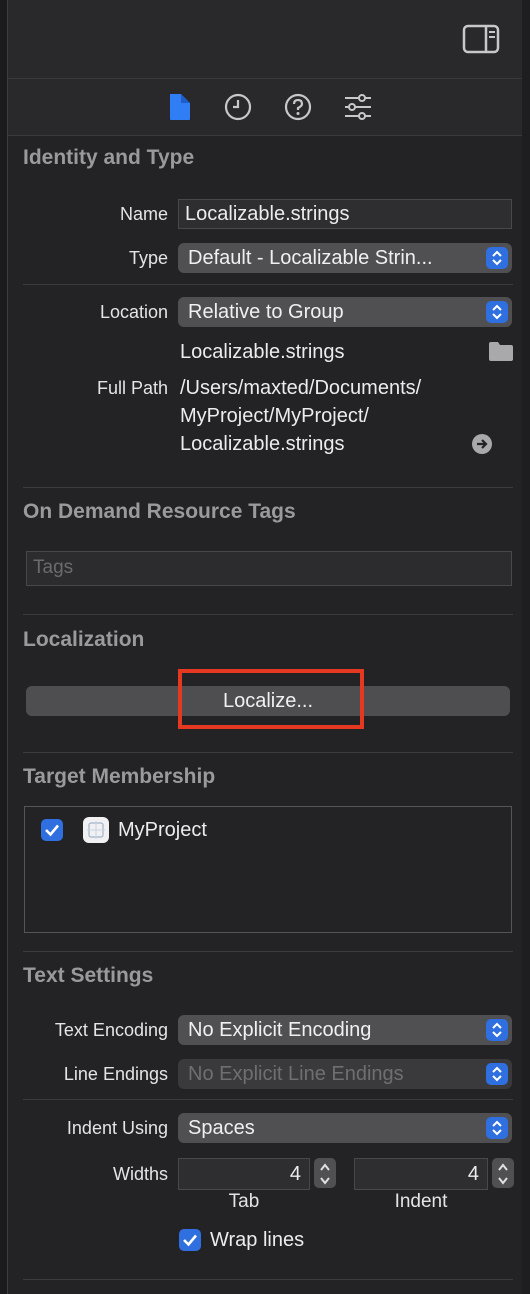 The width and height of the screenshot is (530, 1294). I want to click on window-edge, so click(526, 647).